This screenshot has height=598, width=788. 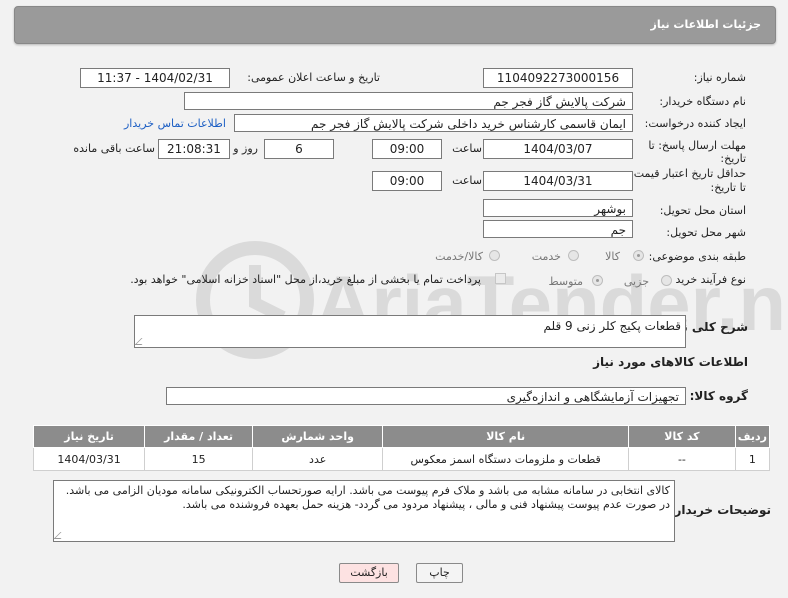 I want to click on category-option-service: خدمت, so click(x=546, y=256).